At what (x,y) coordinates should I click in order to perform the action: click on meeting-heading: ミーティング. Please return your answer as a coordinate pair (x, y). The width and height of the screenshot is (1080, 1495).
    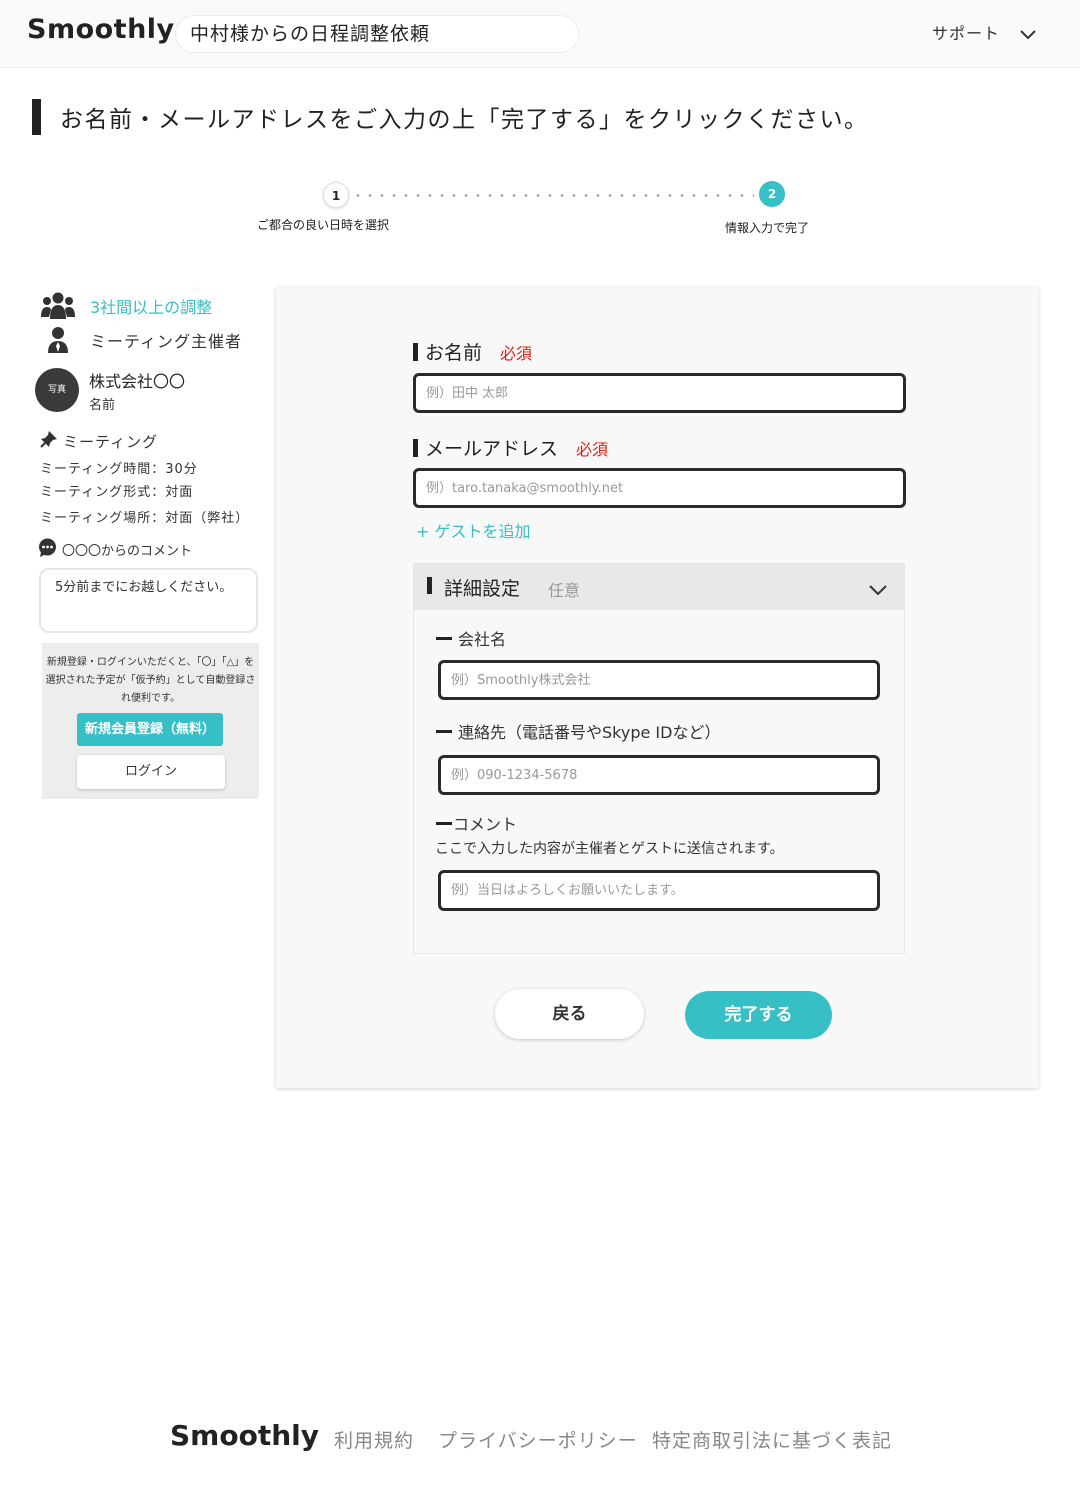
    Looking at the image, I should click on (99, 441).